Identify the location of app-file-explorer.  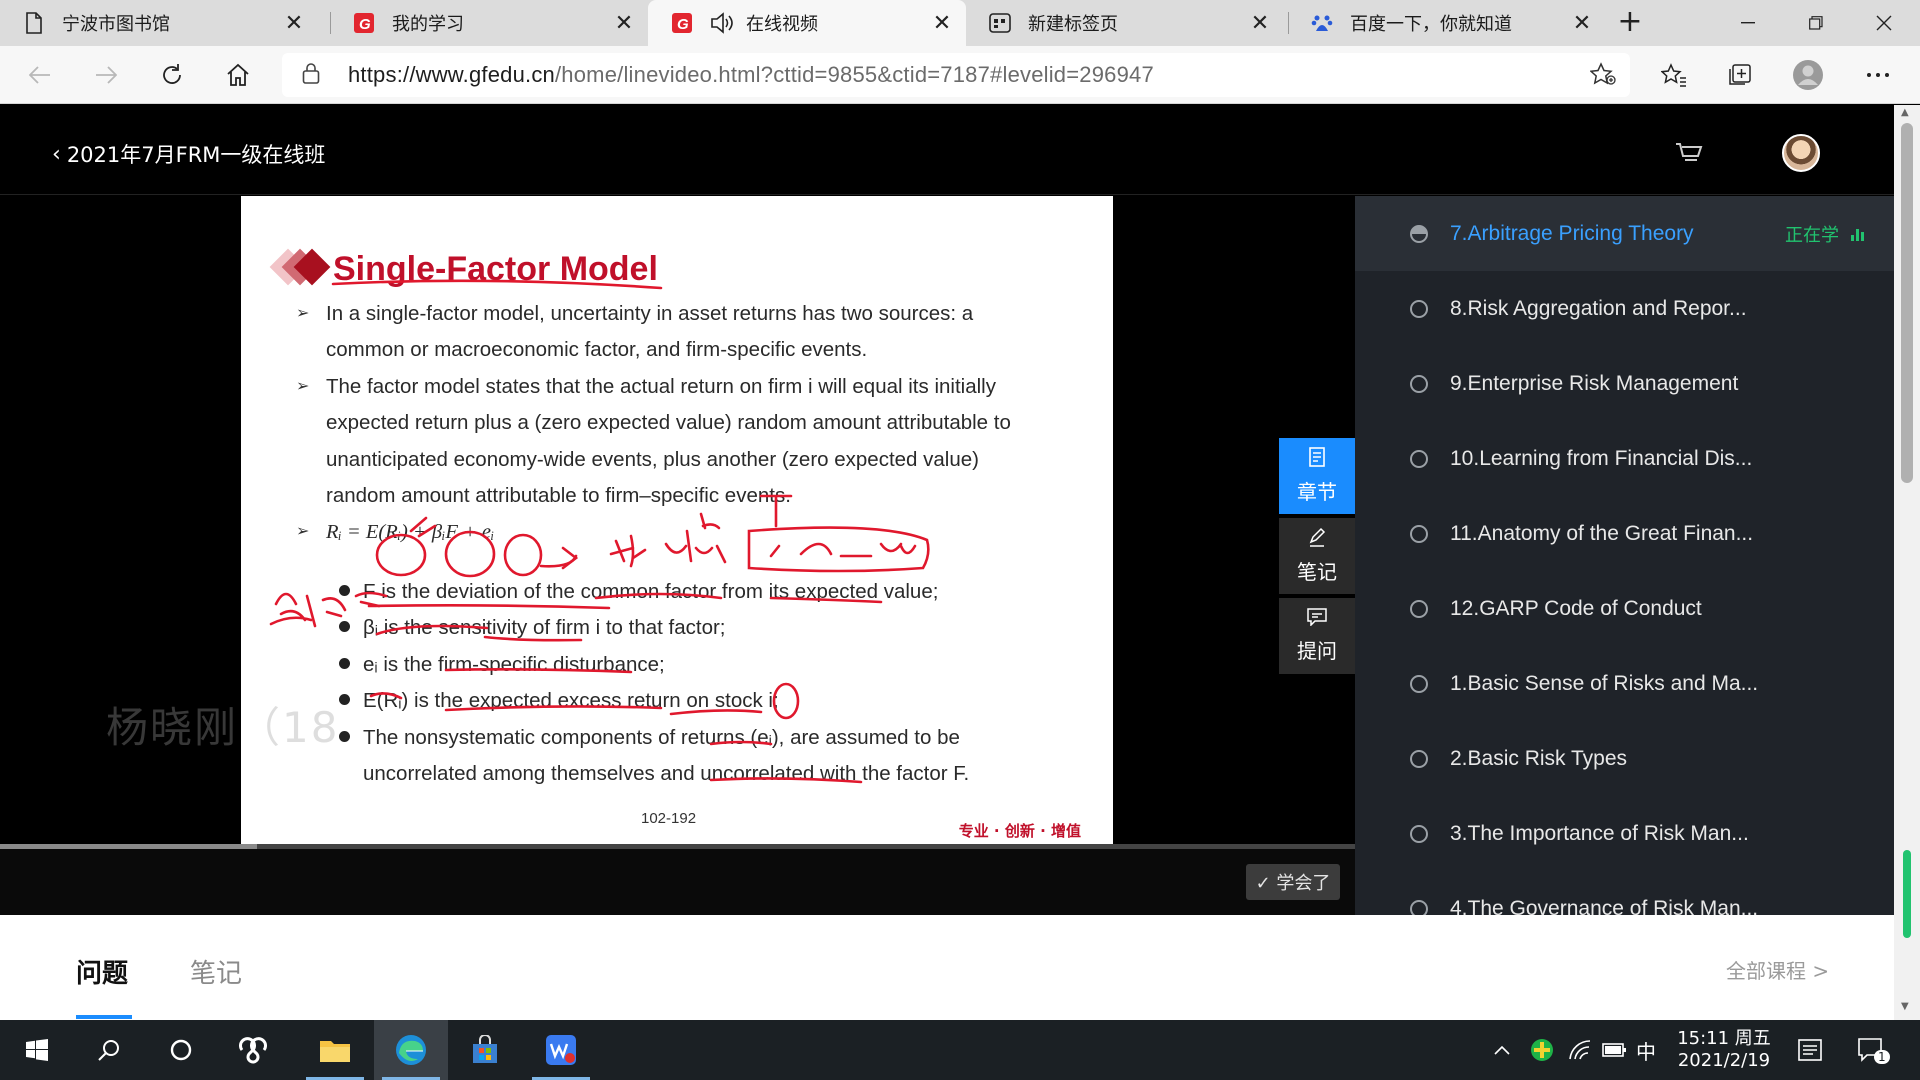
(335, 1050).